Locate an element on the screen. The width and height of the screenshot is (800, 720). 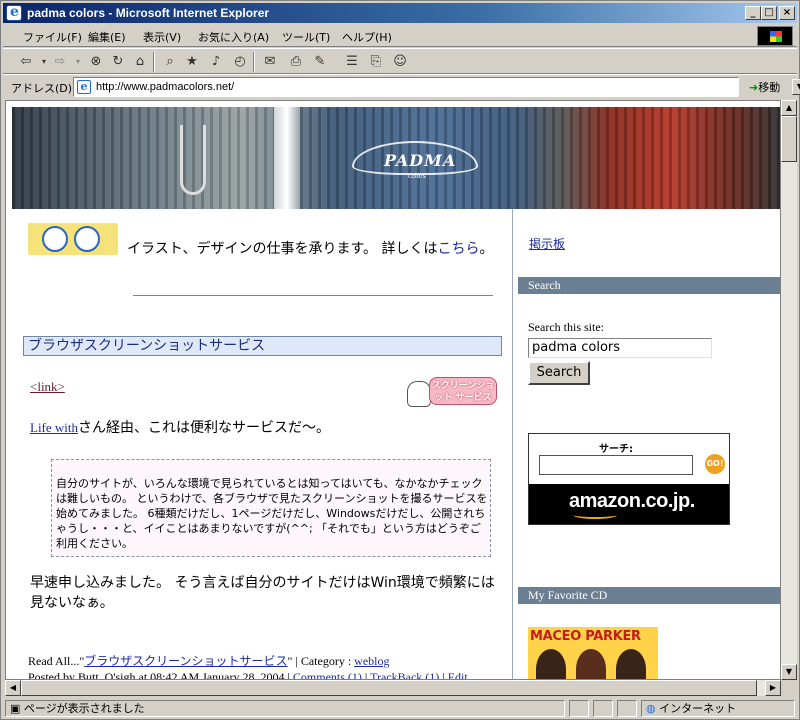
post-link: <link> is located at coordinates (47, 387).